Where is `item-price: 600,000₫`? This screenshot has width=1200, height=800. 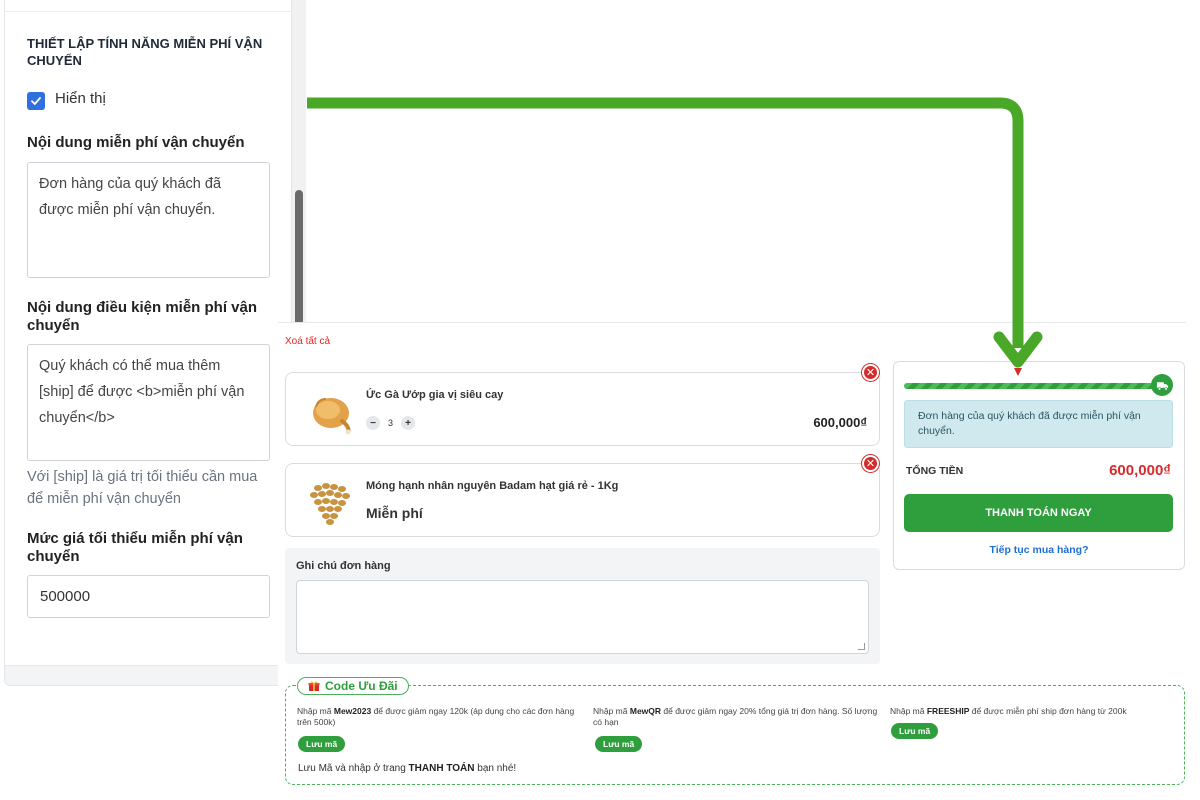
item-price: 600,000₫ is located at coordinates (840, 422).